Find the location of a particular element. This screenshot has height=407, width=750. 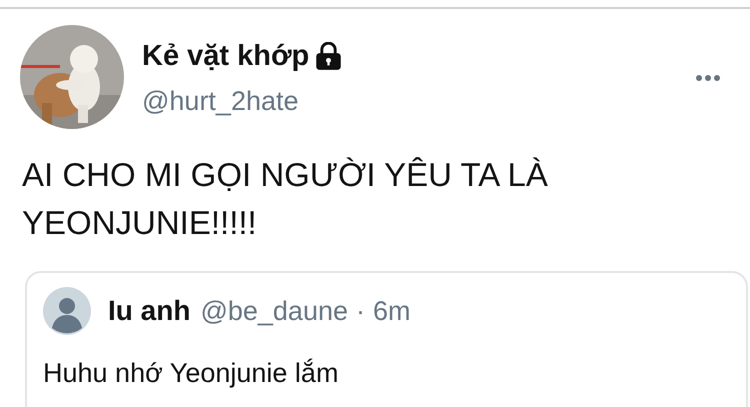

tweet-time: 6m is located at coordinates (392, 311).